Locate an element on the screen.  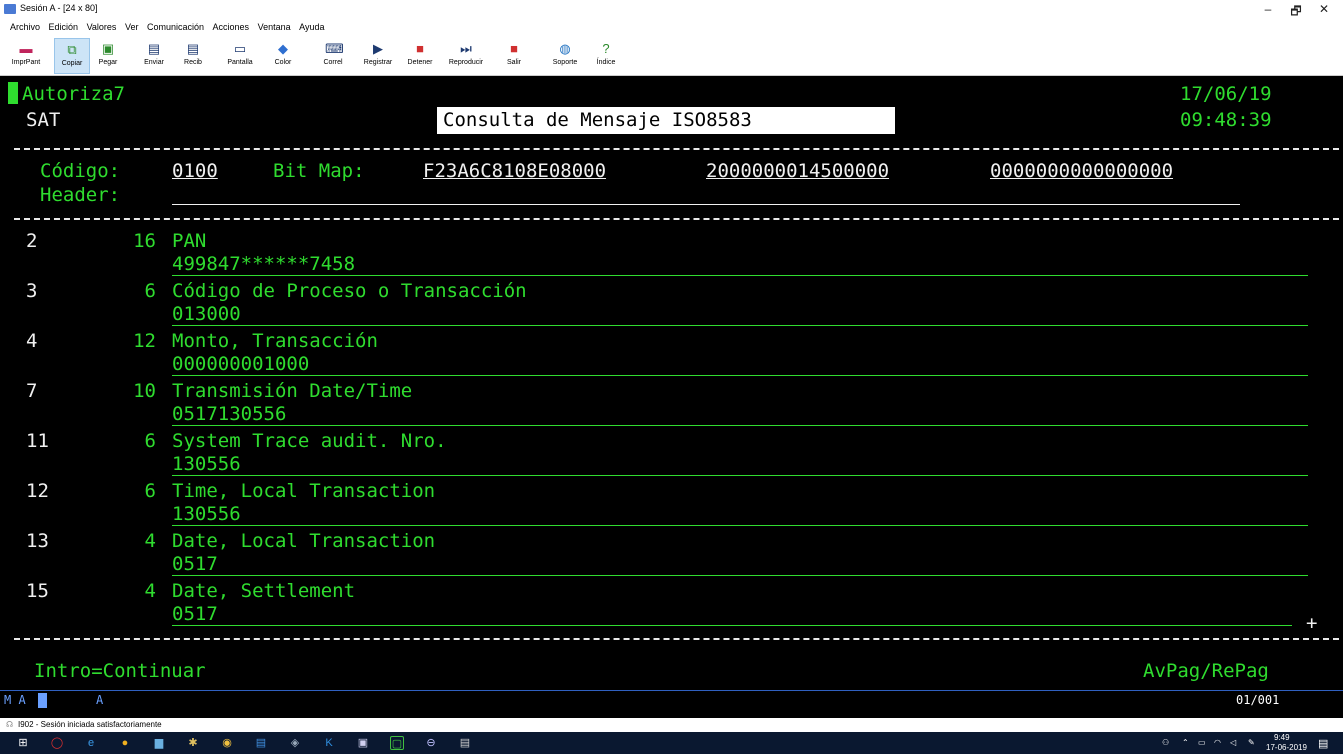
field-length: 16 is located at coordinates (144, 241).